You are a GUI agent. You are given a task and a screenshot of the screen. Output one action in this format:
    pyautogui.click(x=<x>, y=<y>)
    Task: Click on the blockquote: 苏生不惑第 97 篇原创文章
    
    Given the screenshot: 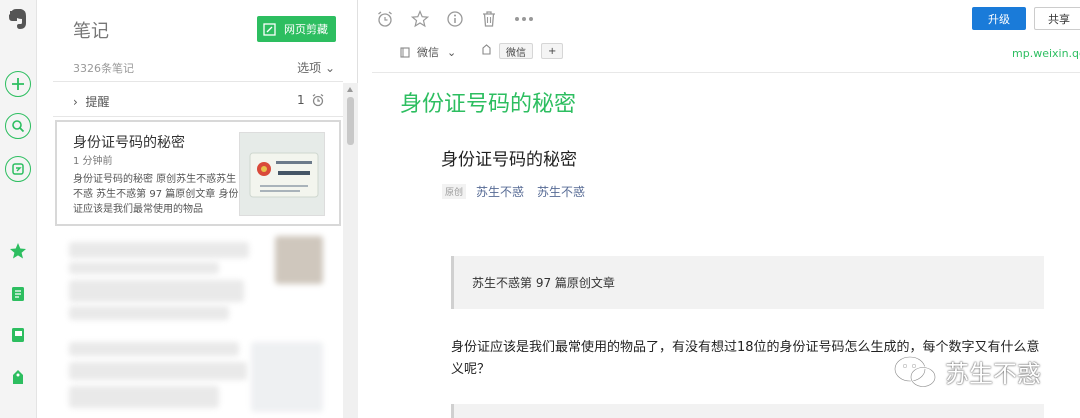 What is the action you would take?
    pyautogui.click(x=747, y=282)
    